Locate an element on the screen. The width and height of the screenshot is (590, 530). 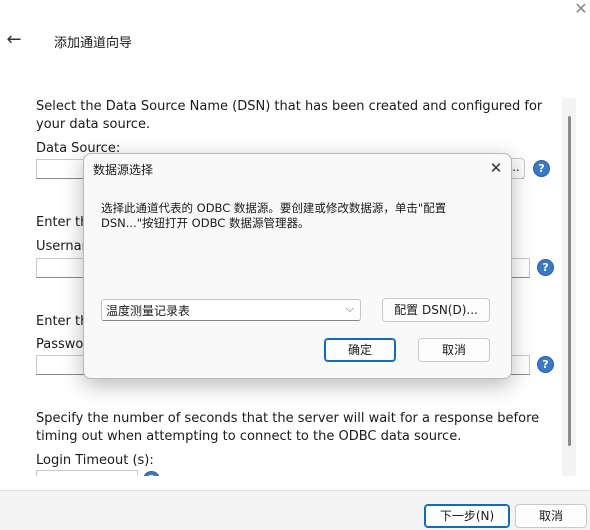
login-timeout-label: Login Timeout (s): is located at coordinates (95, 460).